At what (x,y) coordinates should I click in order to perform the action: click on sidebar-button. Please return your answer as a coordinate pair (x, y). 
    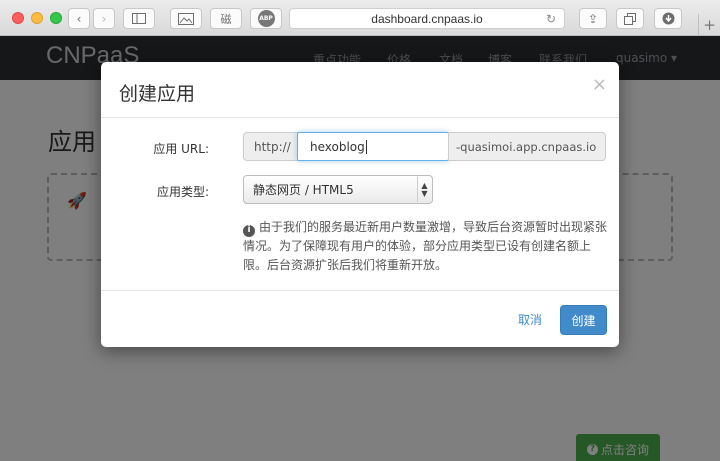
    Looking at the image, I should click on (139, 18).